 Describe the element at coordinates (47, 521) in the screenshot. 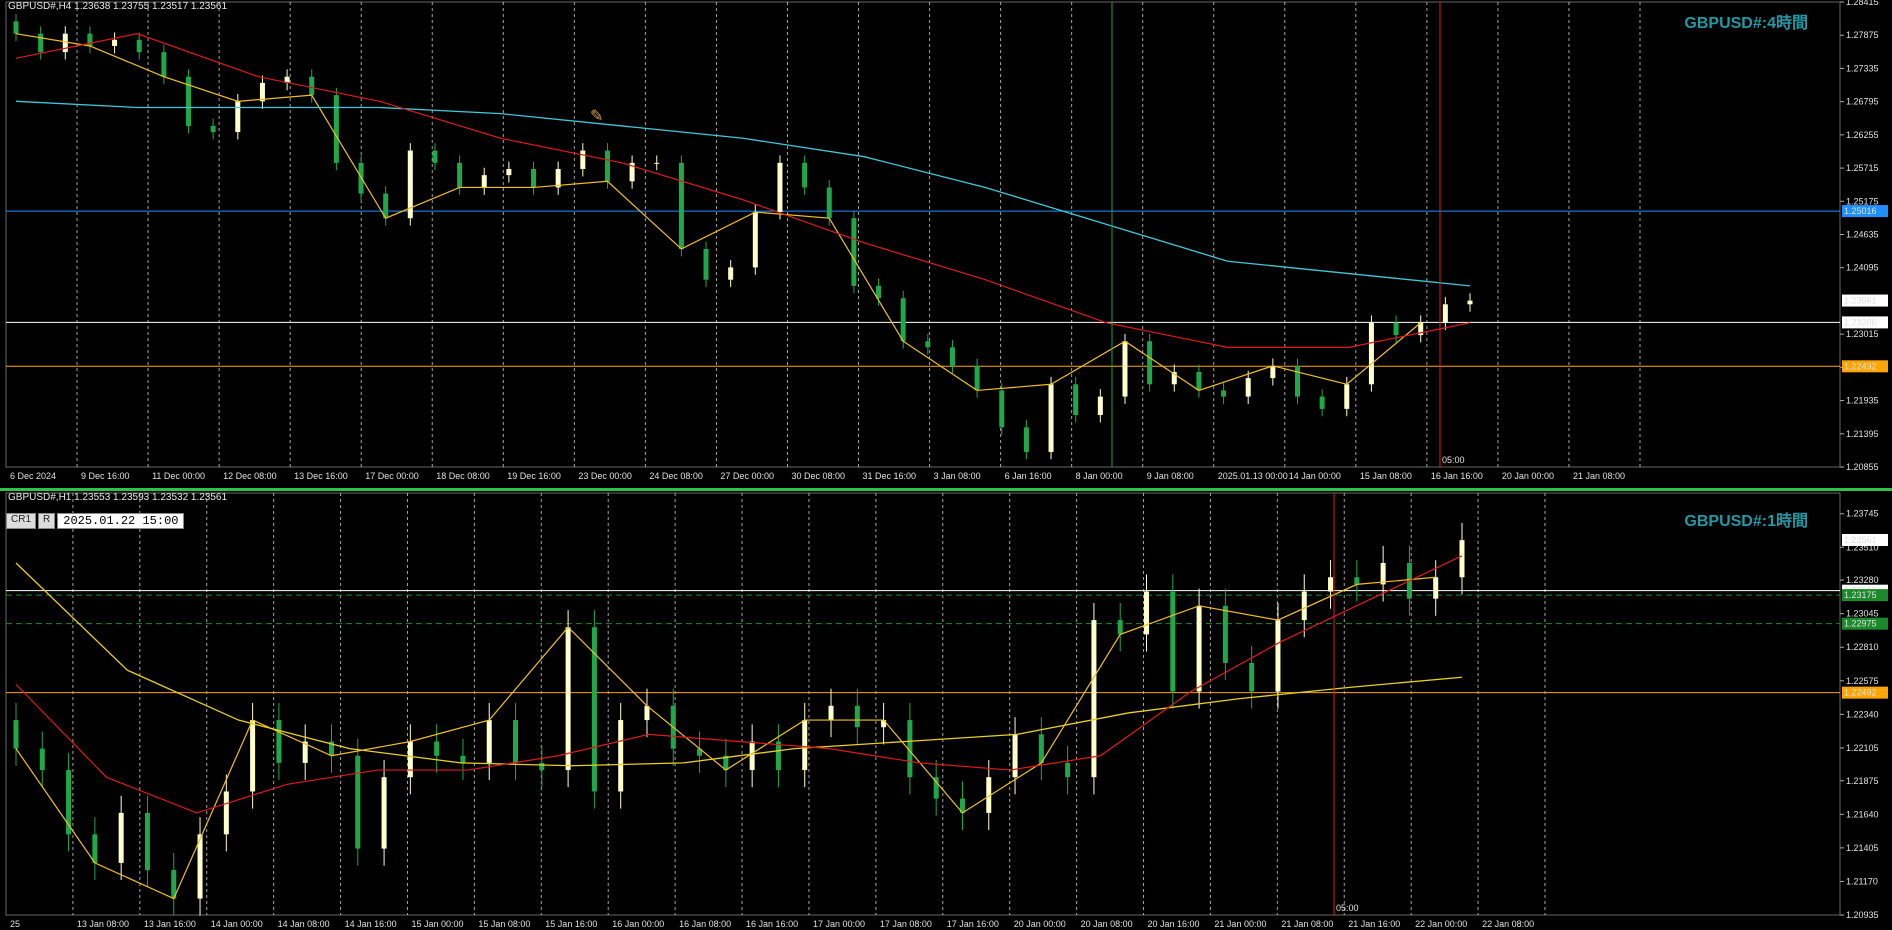

I see `r-button: R` at that location.